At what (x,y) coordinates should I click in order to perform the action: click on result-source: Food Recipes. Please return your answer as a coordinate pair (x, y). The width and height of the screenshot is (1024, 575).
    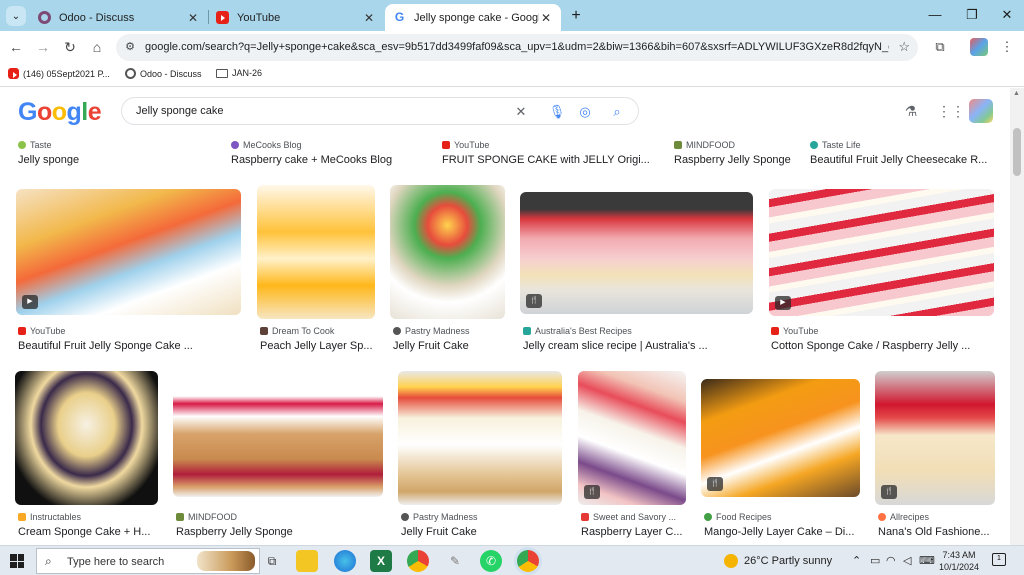
    Looking at the image, I should click on (738, 517).